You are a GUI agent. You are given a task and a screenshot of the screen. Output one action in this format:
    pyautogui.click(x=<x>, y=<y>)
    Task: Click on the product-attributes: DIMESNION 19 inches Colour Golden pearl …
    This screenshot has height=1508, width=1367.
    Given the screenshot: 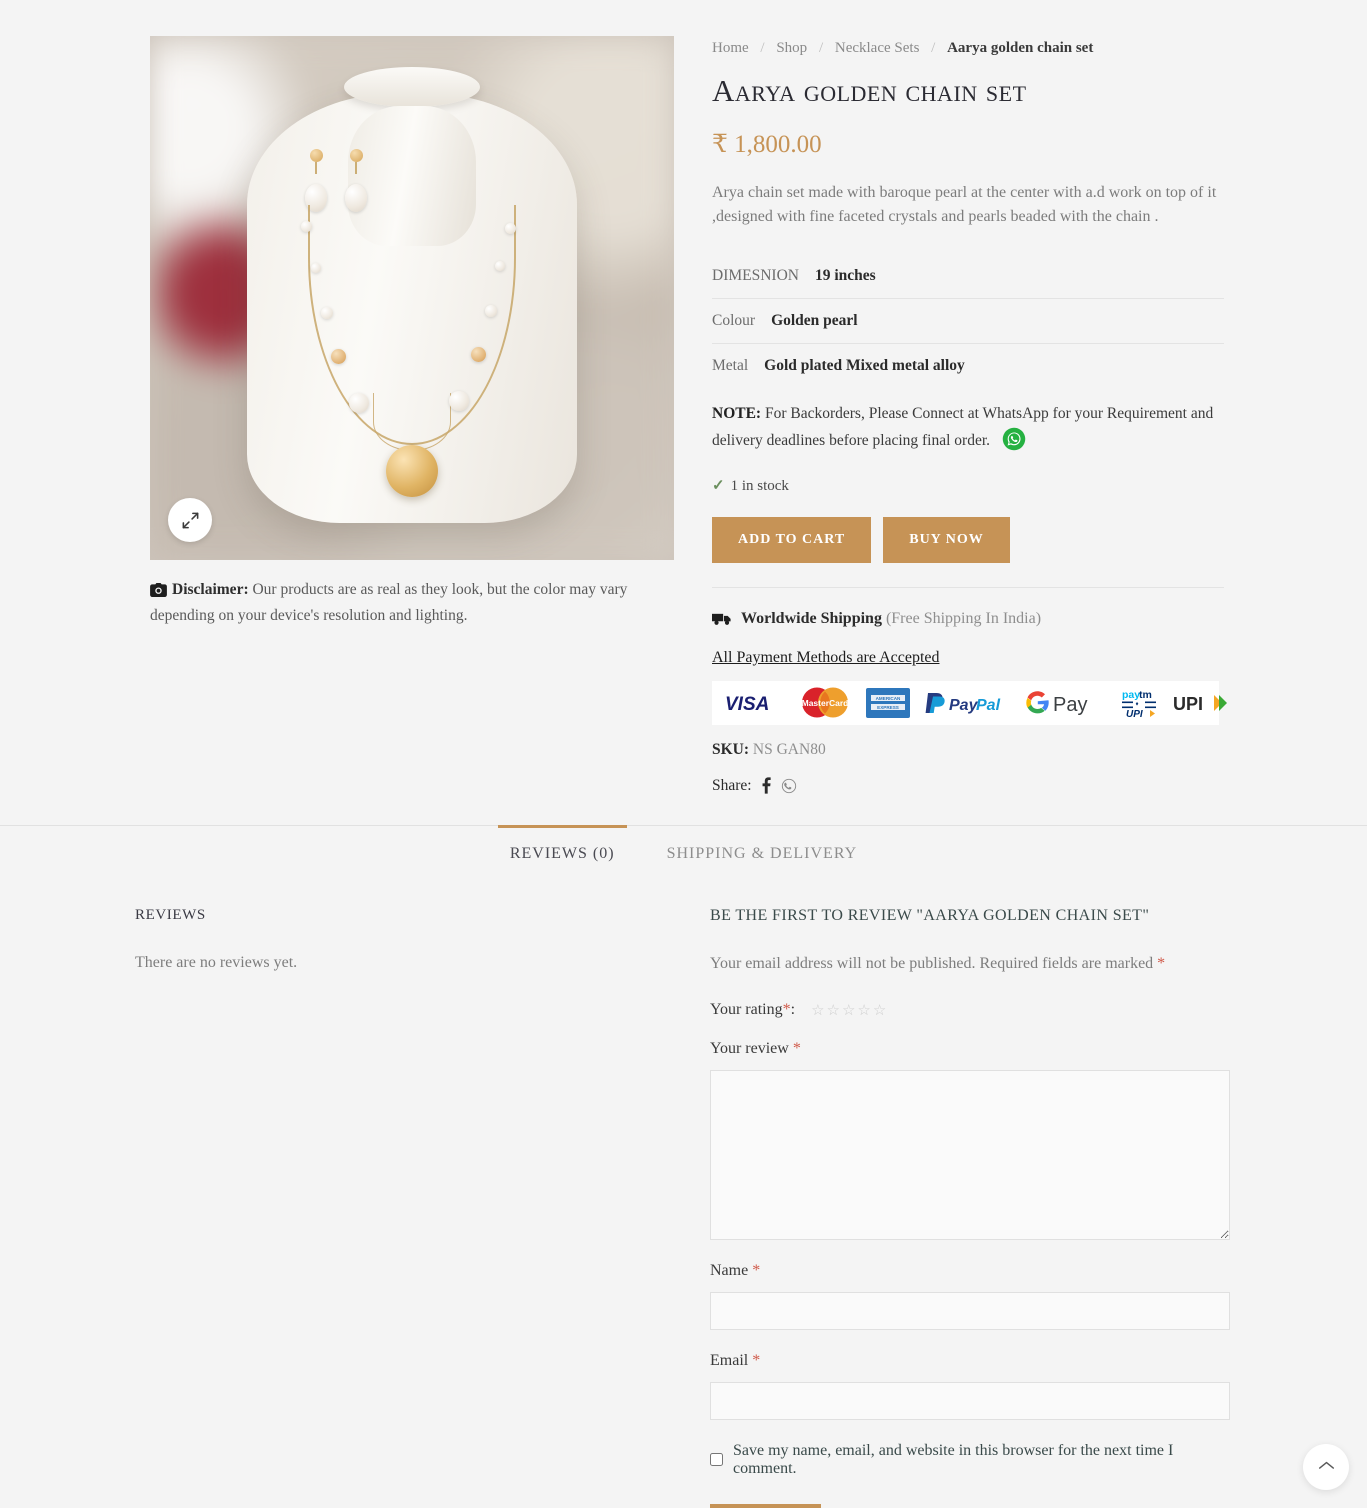 What is the action you would take?
    pyautogui.click(x=968, y=321)
    